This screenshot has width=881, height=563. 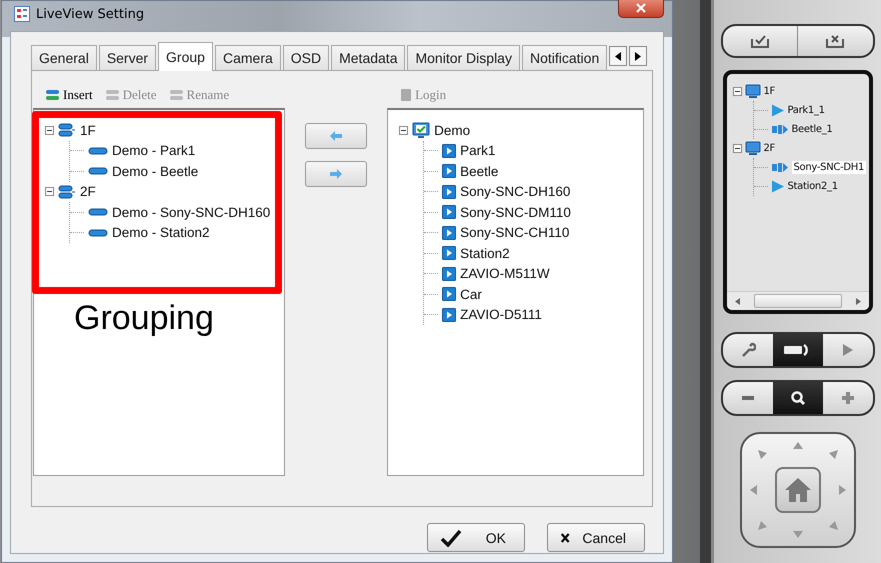 What do you see at coordinates (596, 537) in the screenshot?
I see `cancel-button: Cancel` at bounding box center [596, 537].